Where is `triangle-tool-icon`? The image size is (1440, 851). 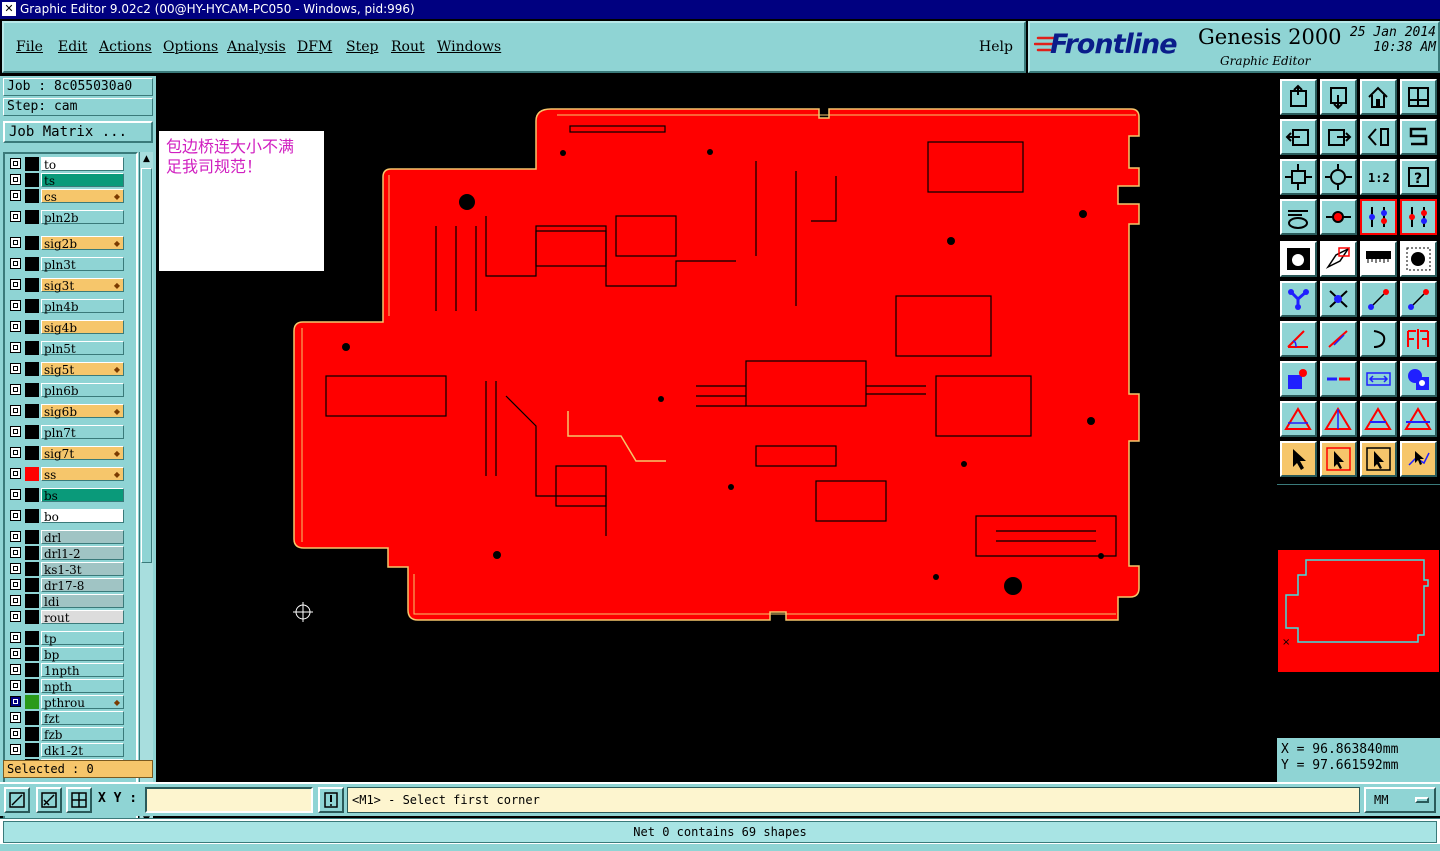
triangle-tool-icon is located at coordinates (1298, 419).